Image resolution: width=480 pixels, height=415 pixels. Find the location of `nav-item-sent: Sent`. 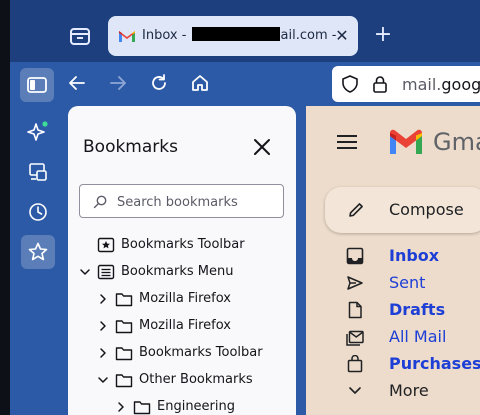

nav-item-sent: Sent is located at coordinates (393, 283).